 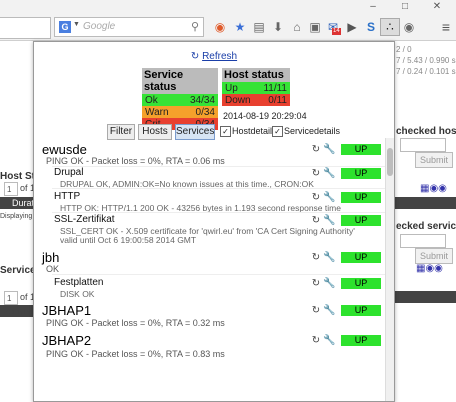 What do you see at coordinates (64, 149) in the screenshot?
I see `host-name: ewusde` at bounding box center [64, 149].